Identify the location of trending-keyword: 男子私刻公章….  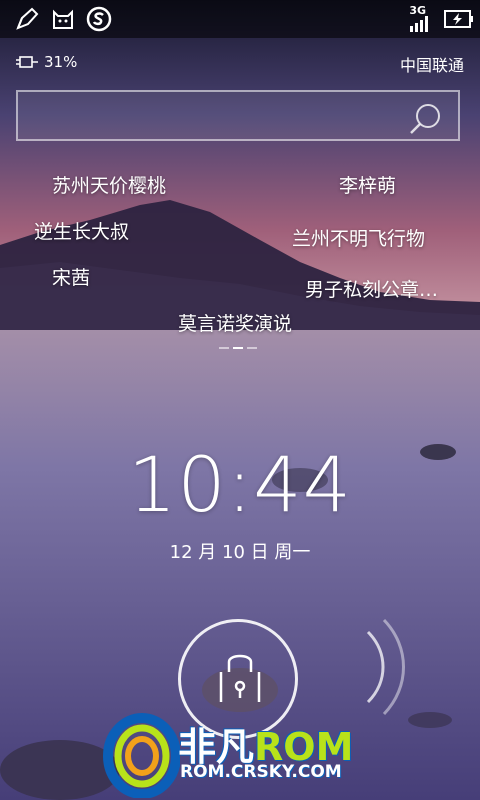
(371, 288).